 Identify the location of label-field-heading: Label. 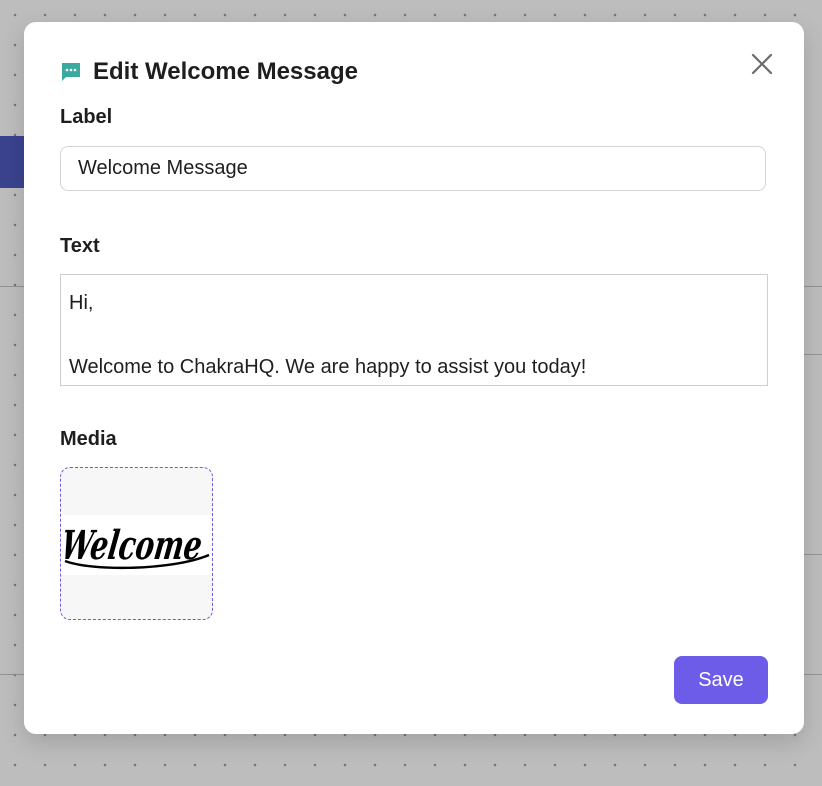
(86, 117).